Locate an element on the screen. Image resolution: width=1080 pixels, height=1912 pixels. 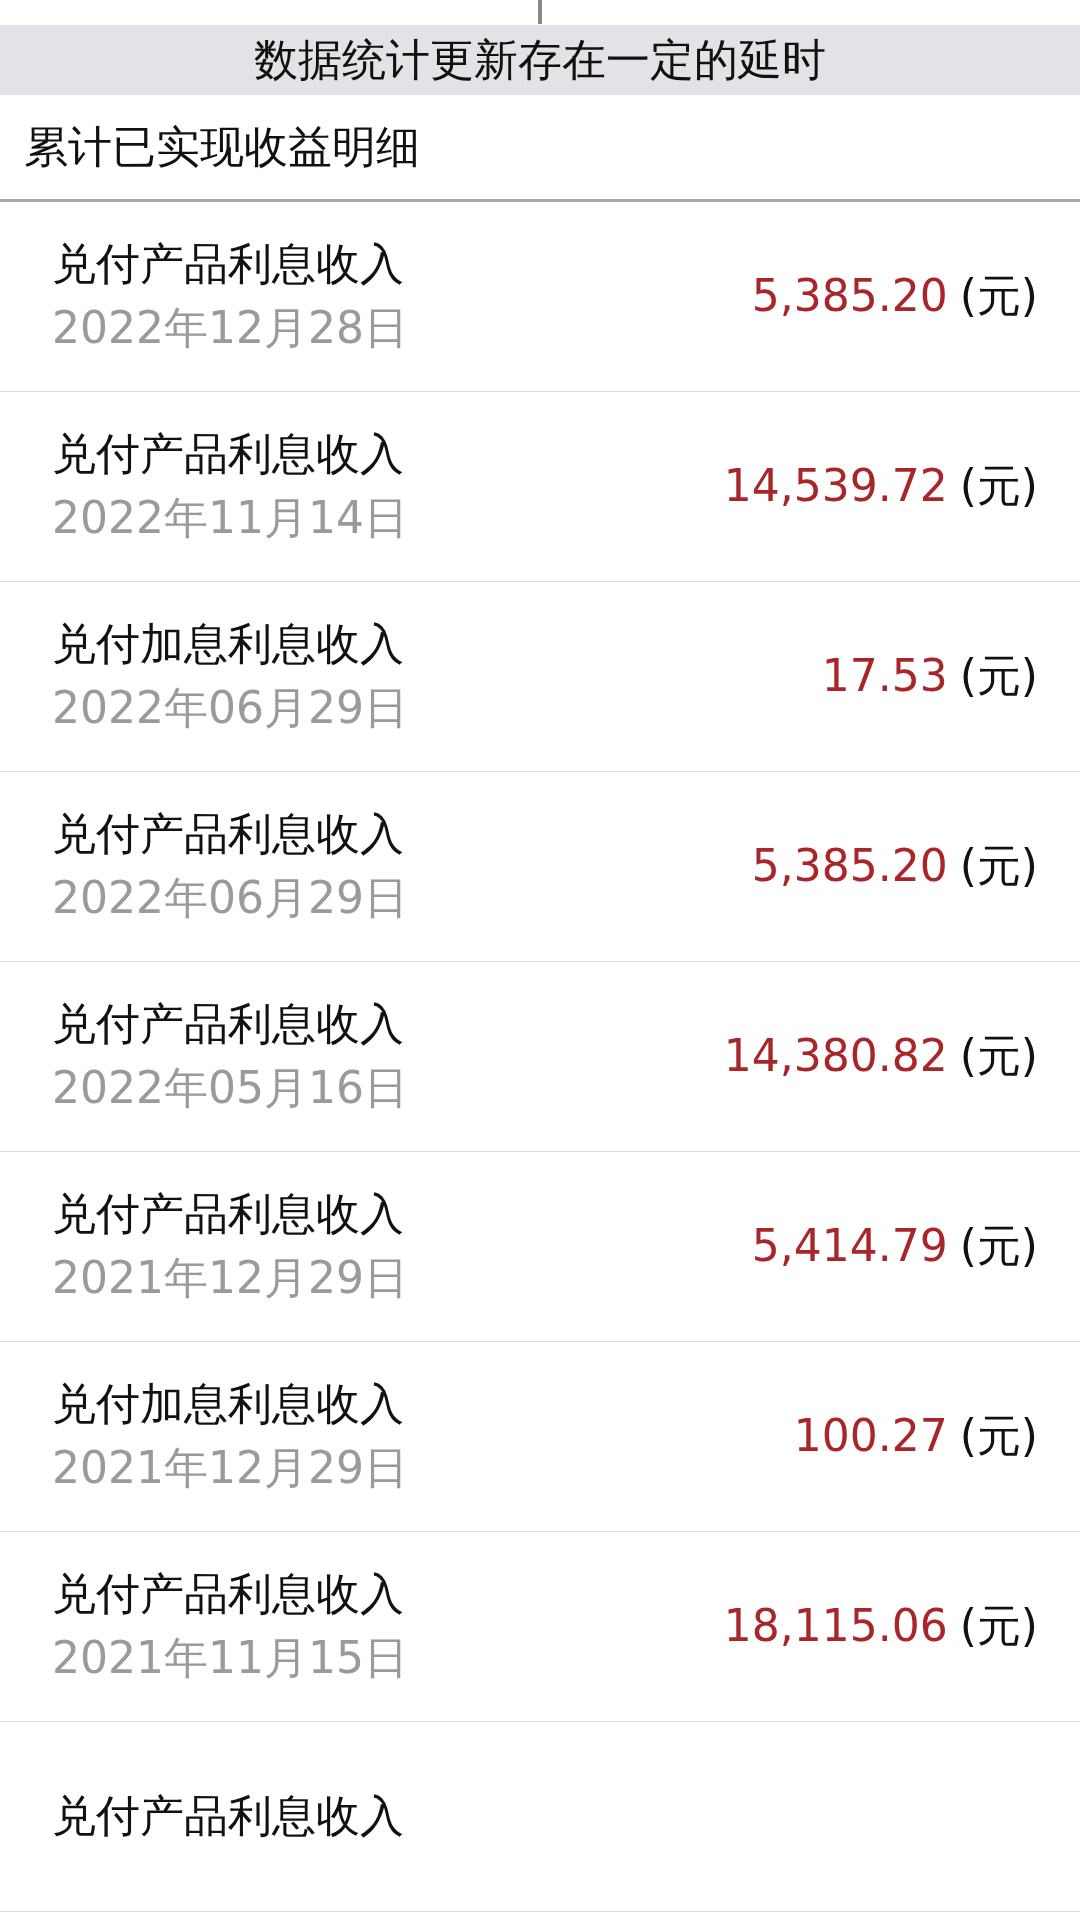
record-amount: 18,115.06 is located at coordinates (835, 1626).